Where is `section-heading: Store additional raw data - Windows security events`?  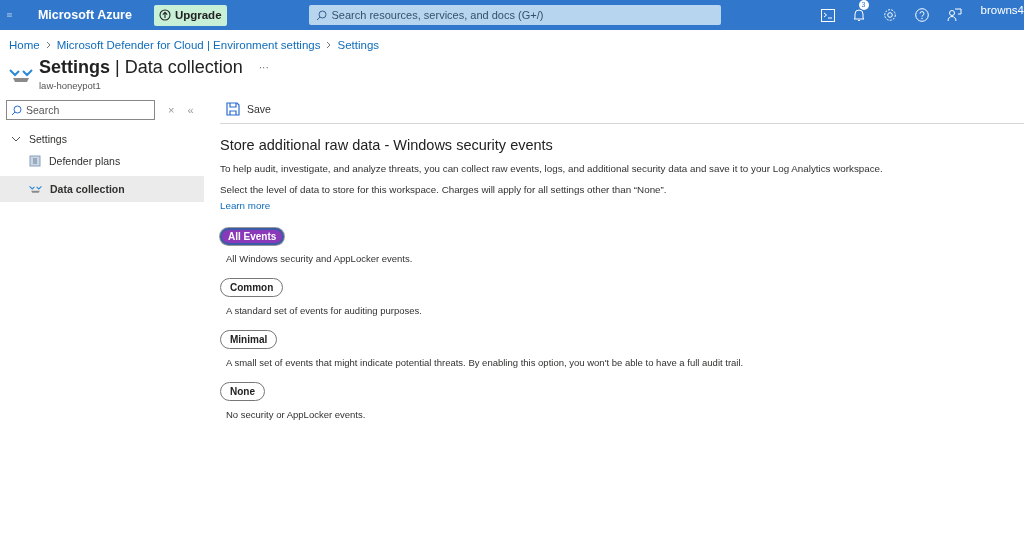
section-heading: Store additional raw data - Windows security events is located at coordinates (387, 145).